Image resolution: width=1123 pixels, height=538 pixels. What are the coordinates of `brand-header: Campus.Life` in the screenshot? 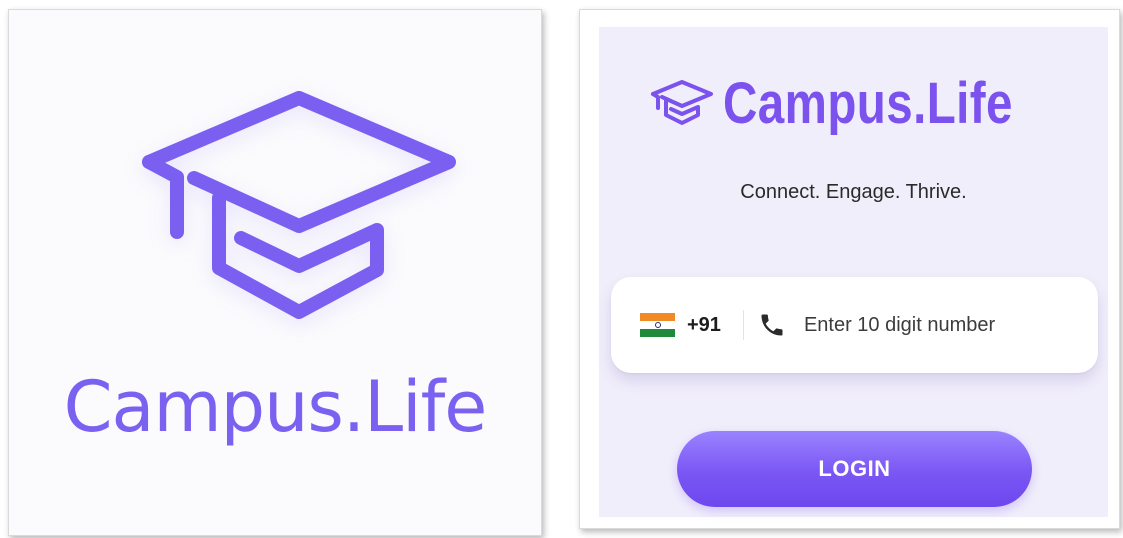 It's located at (862, 103).